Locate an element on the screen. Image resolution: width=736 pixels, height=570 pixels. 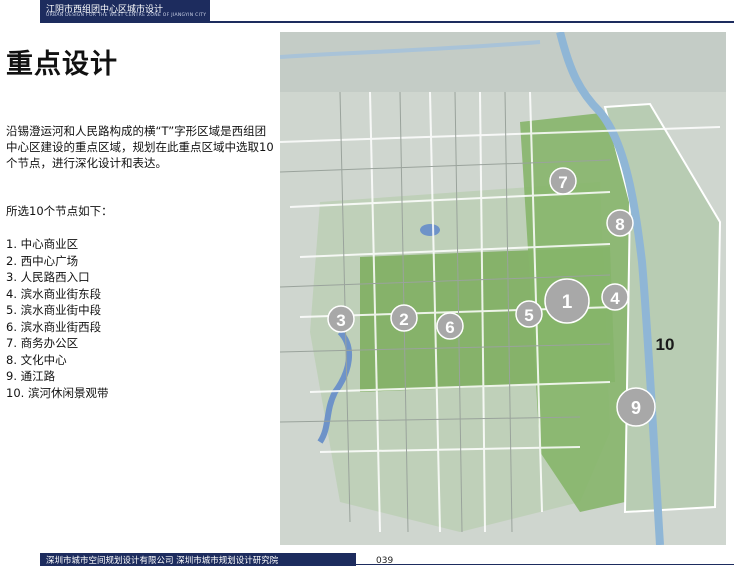
list-item: 1. 中心商业区 is located at coordinates (42, 244).